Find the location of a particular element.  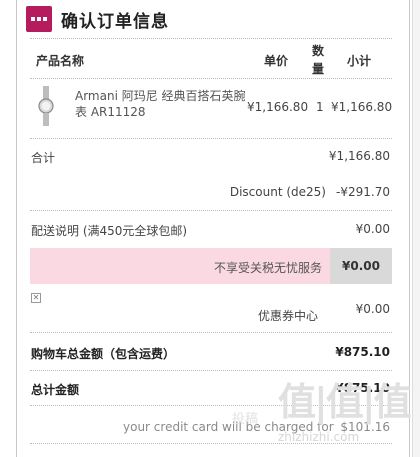

discount-label: Discount (de25) is located at coordinates (277, 192).